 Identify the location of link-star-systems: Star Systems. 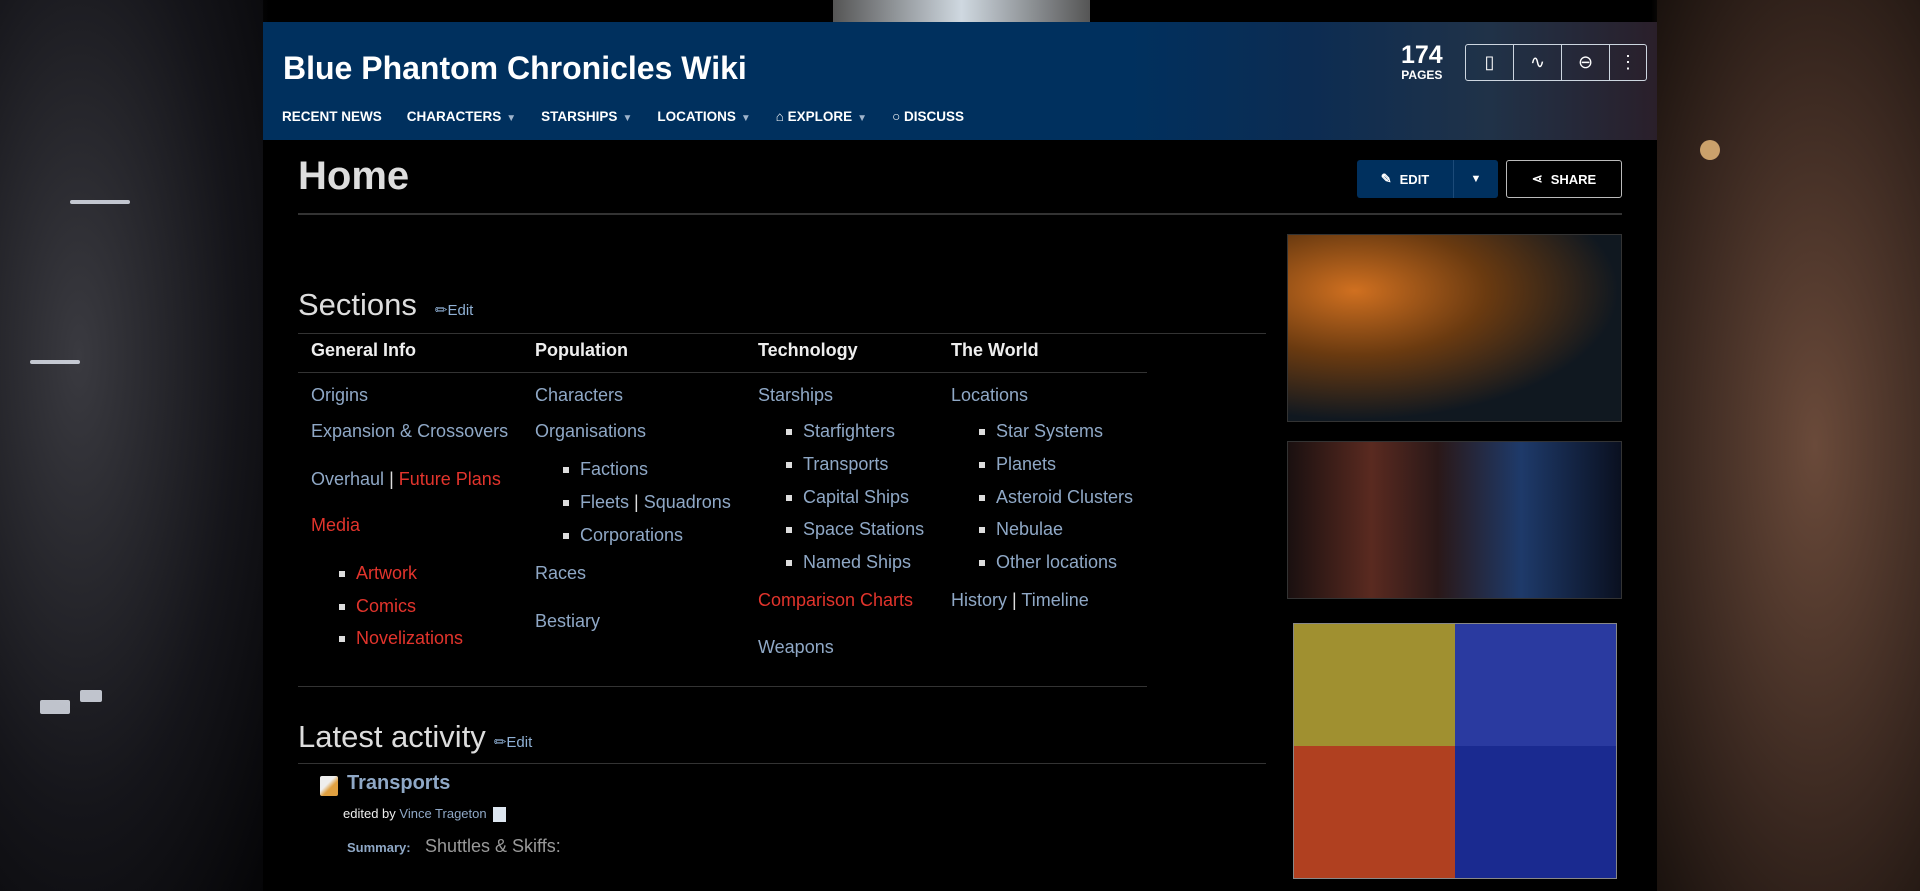
(1040, 431).